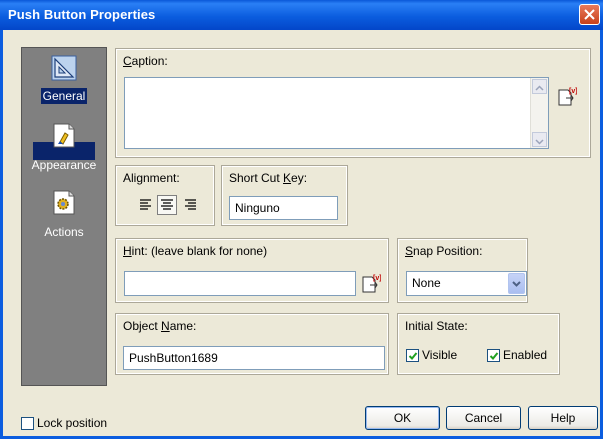  I want to click on align-center-icon, so click(167, 204).